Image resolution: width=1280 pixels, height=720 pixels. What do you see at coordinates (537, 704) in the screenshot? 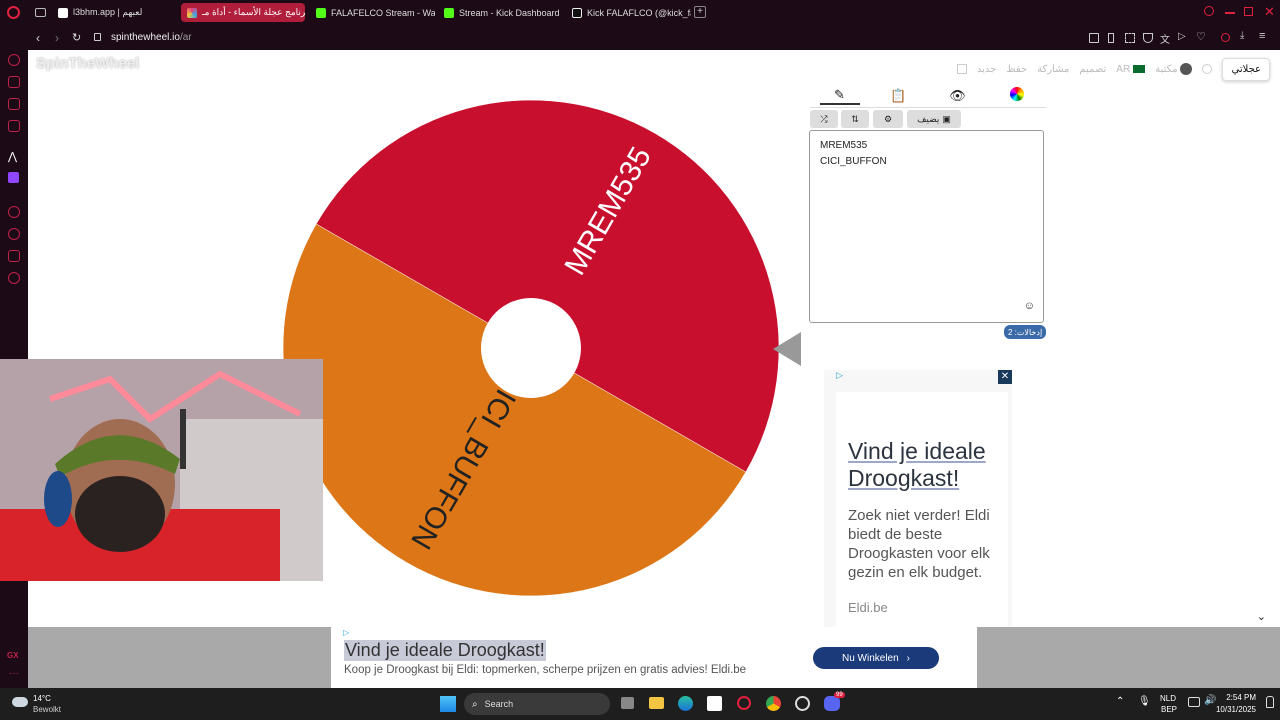
I see `search-box: ⌕ Search` at bounding box center [537, 704].